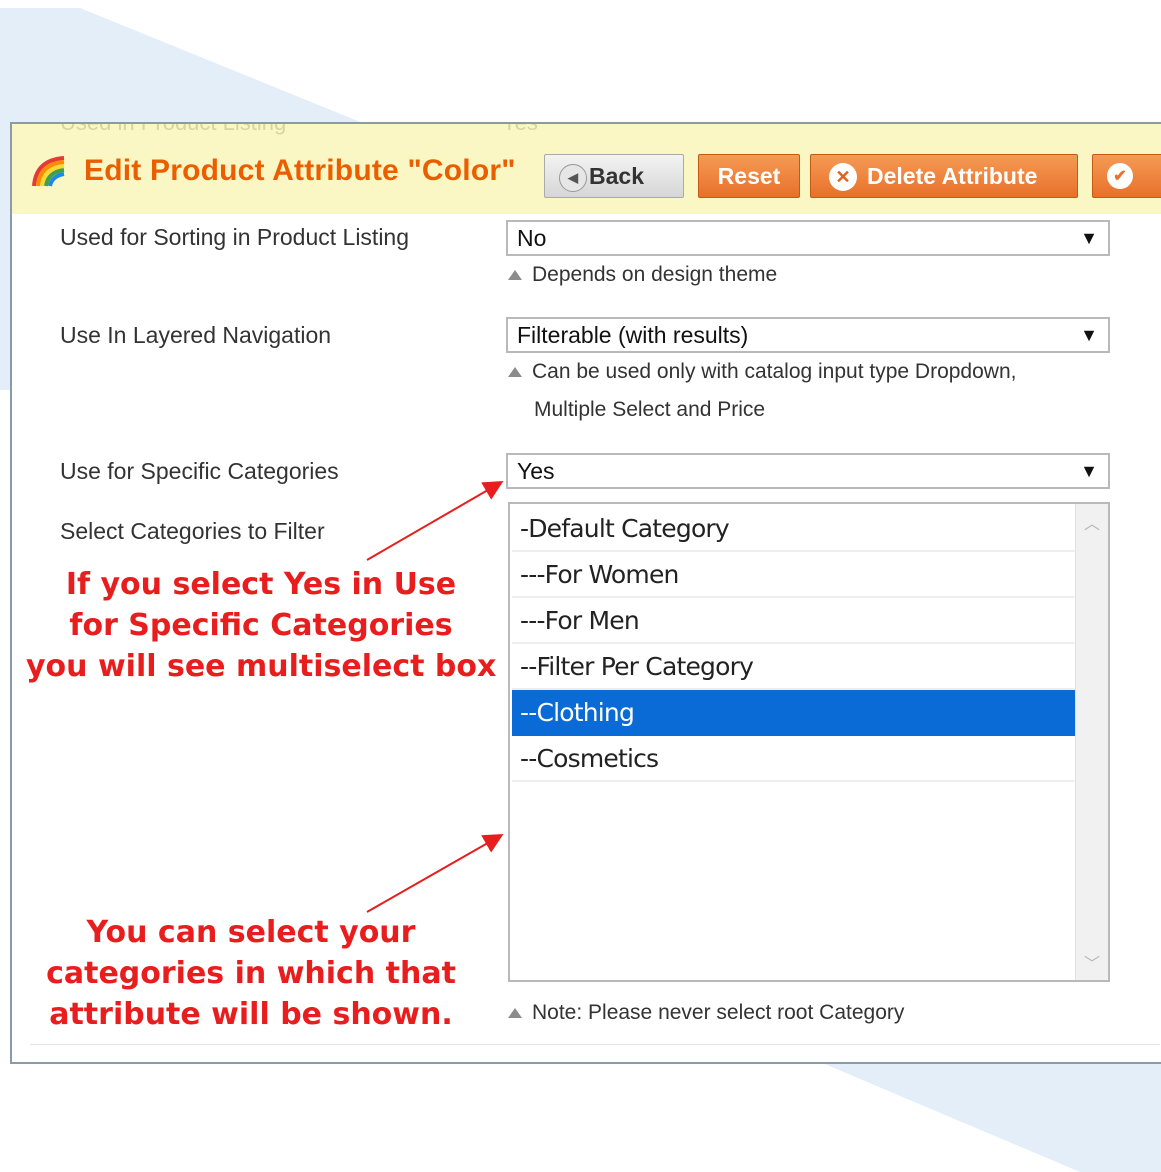  I want to click on delete-attribute-button: ✕ Delete Attribute, so click(944, 176).